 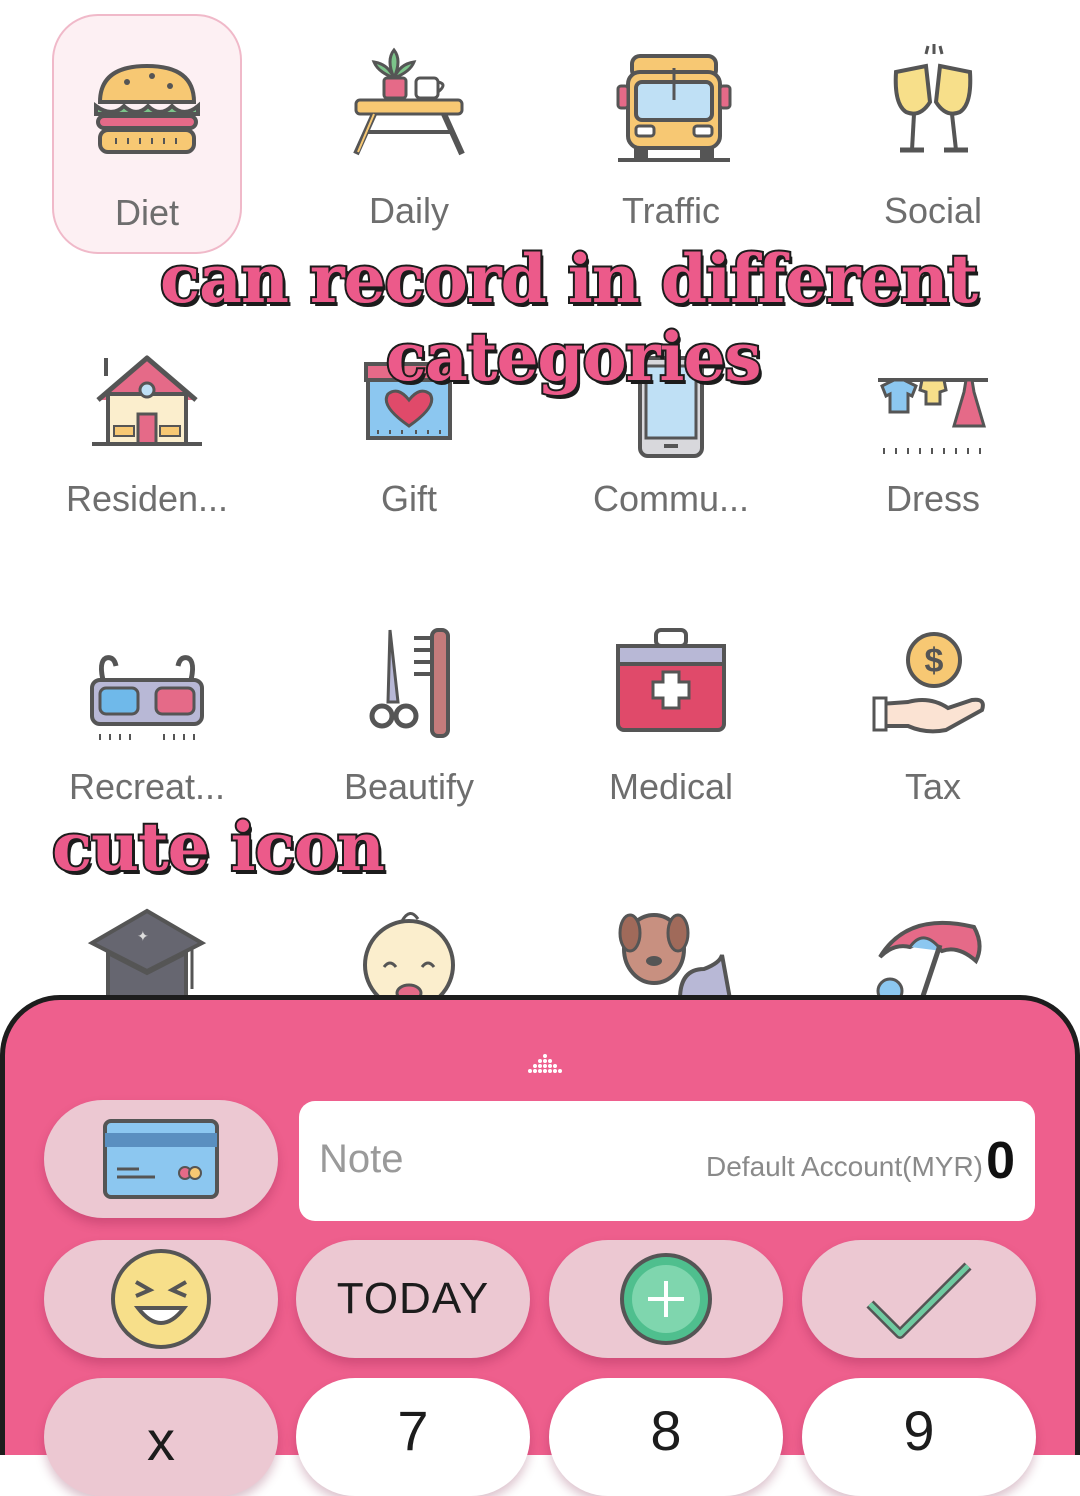 I want to click on category-daily: Daily, so click(x=409, y=134).